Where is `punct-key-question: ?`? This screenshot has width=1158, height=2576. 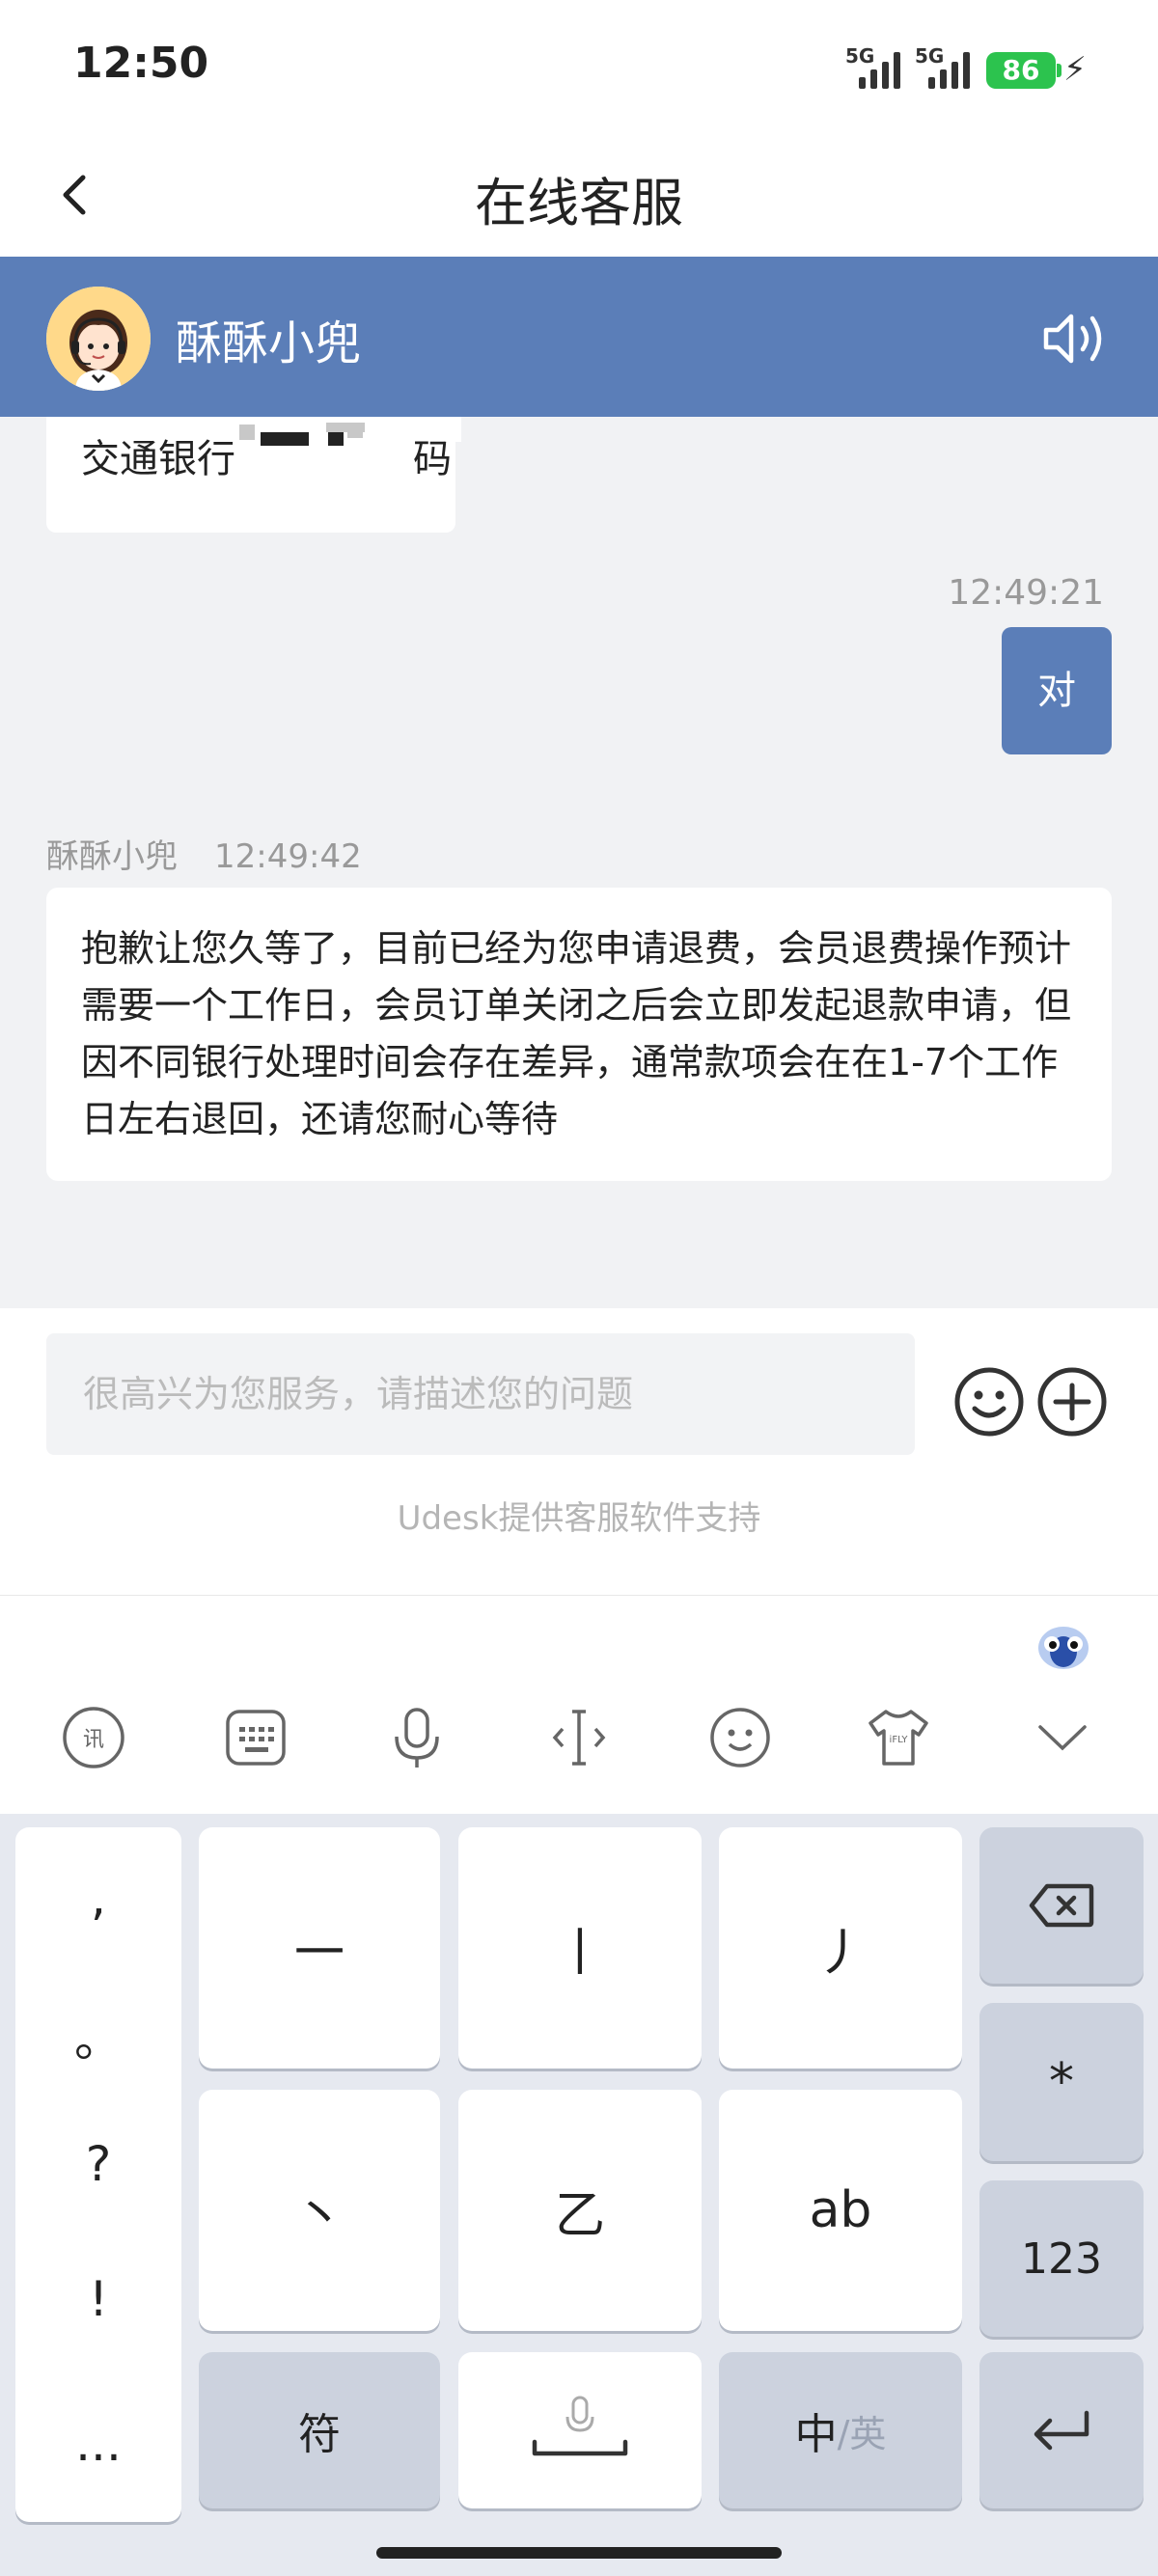
punct-key-question: ? is located at coordinates (98, 2164).